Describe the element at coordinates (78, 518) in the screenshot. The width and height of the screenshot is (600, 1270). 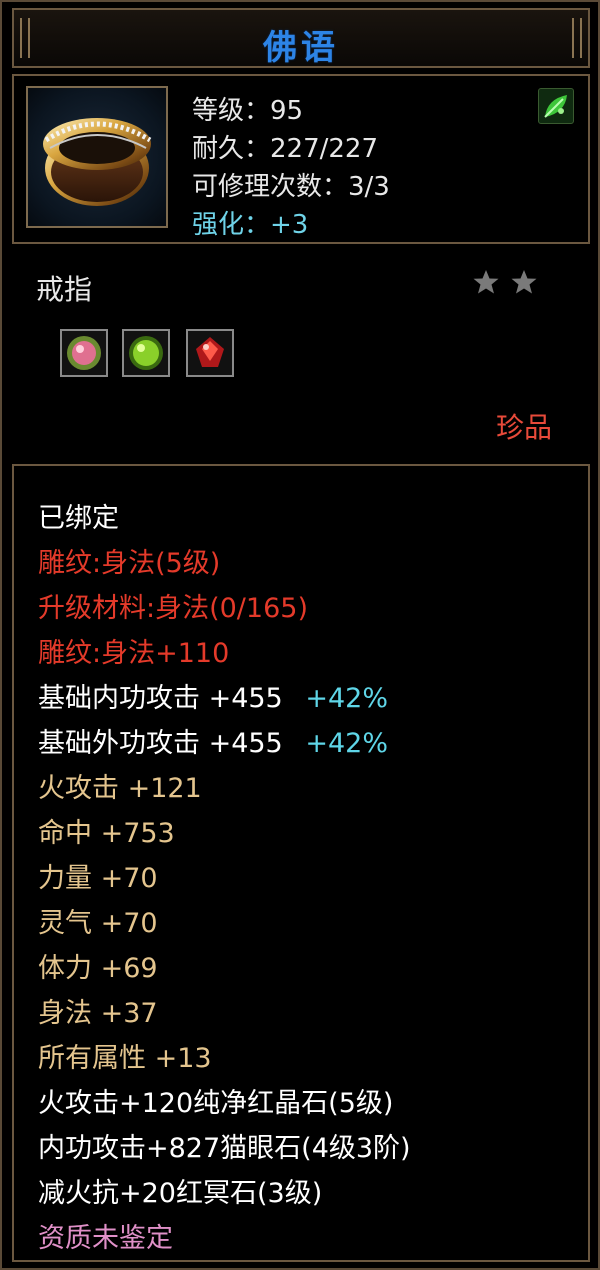
I see `bound-status: 已绑定` at that location.